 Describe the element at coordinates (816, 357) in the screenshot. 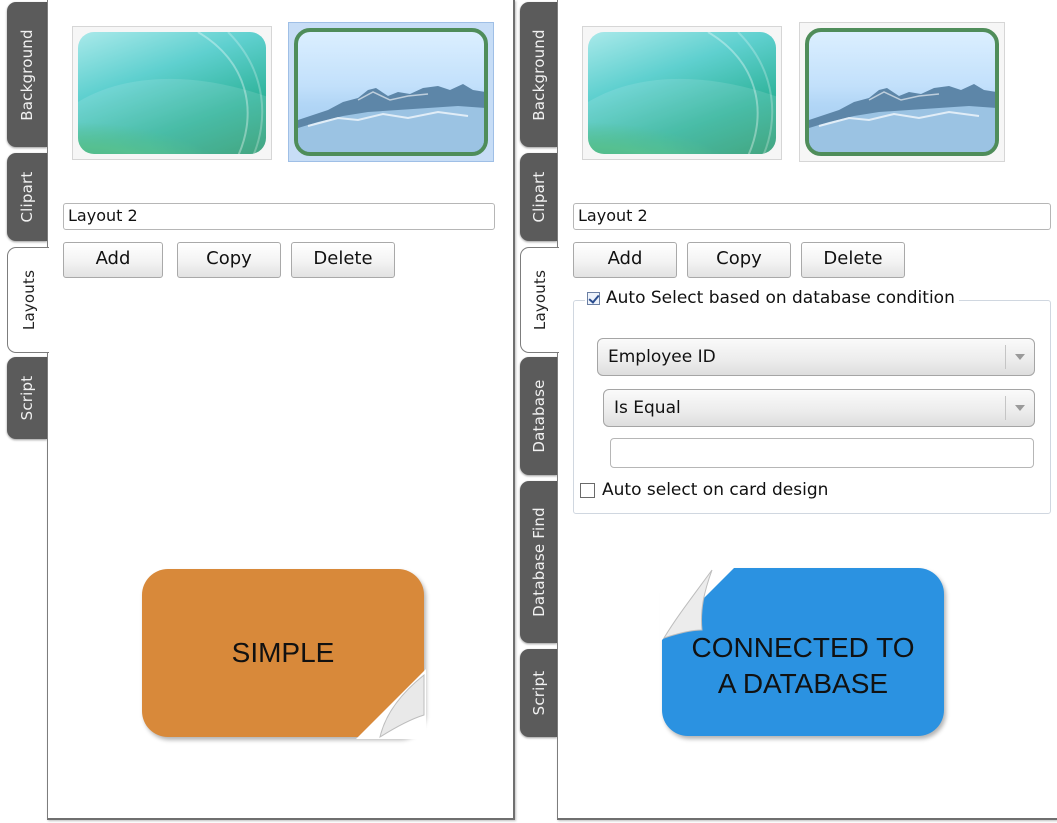

I see `field-select: Employee ID` at that location.